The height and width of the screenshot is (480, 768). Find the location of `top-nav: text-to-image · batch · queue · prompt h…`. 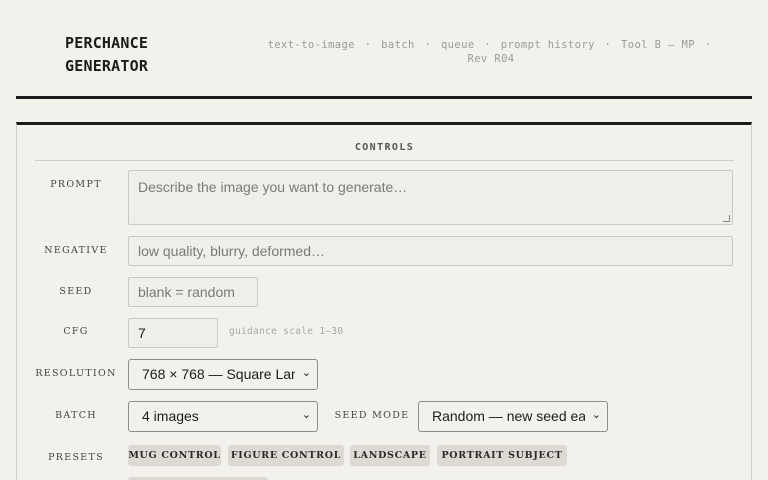

top-nav: text-to-image · batch · queue · prompt h… is located at coordinates (489, 52).